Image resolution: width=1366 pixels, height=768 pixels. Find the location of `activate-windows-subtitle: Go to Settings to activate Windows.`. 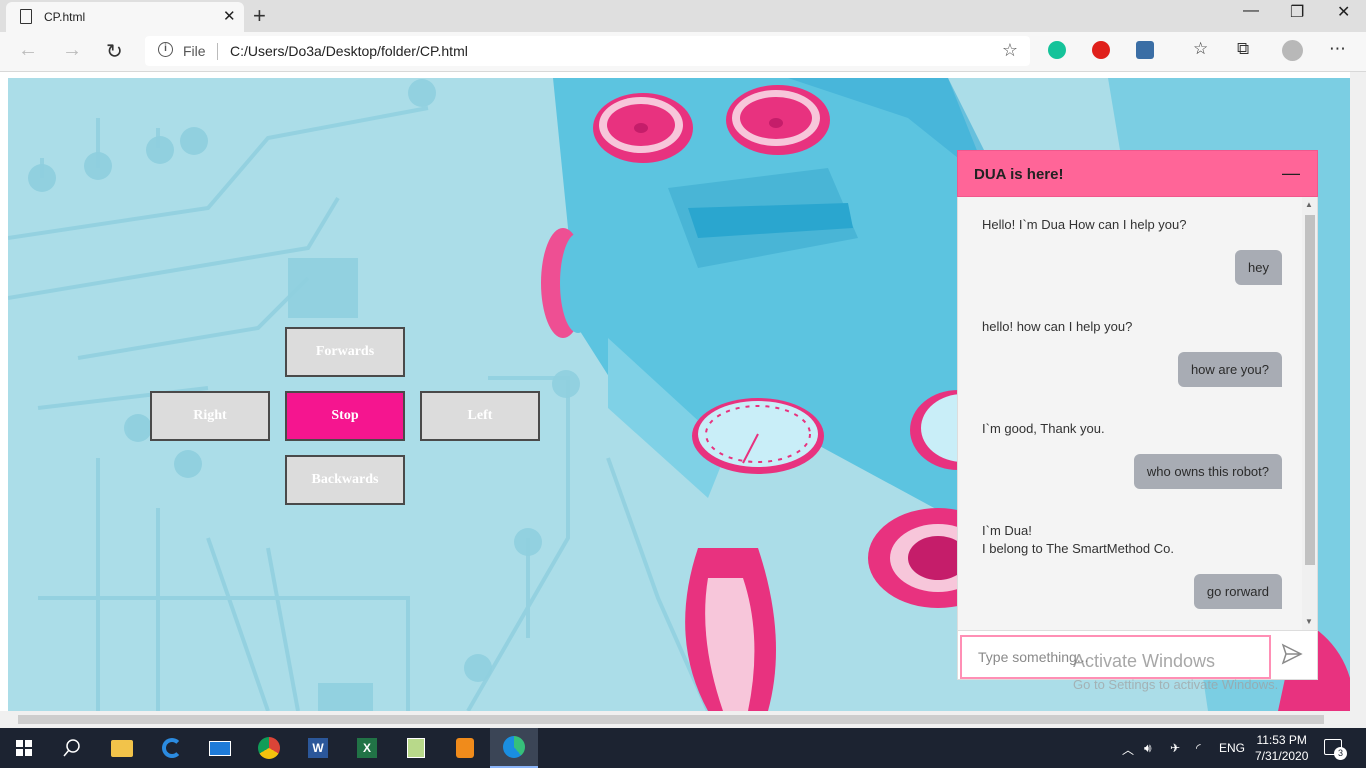

activate-windows-subtitle: Go to Settings to activate Windows. is located at coordinates (1176, 684).